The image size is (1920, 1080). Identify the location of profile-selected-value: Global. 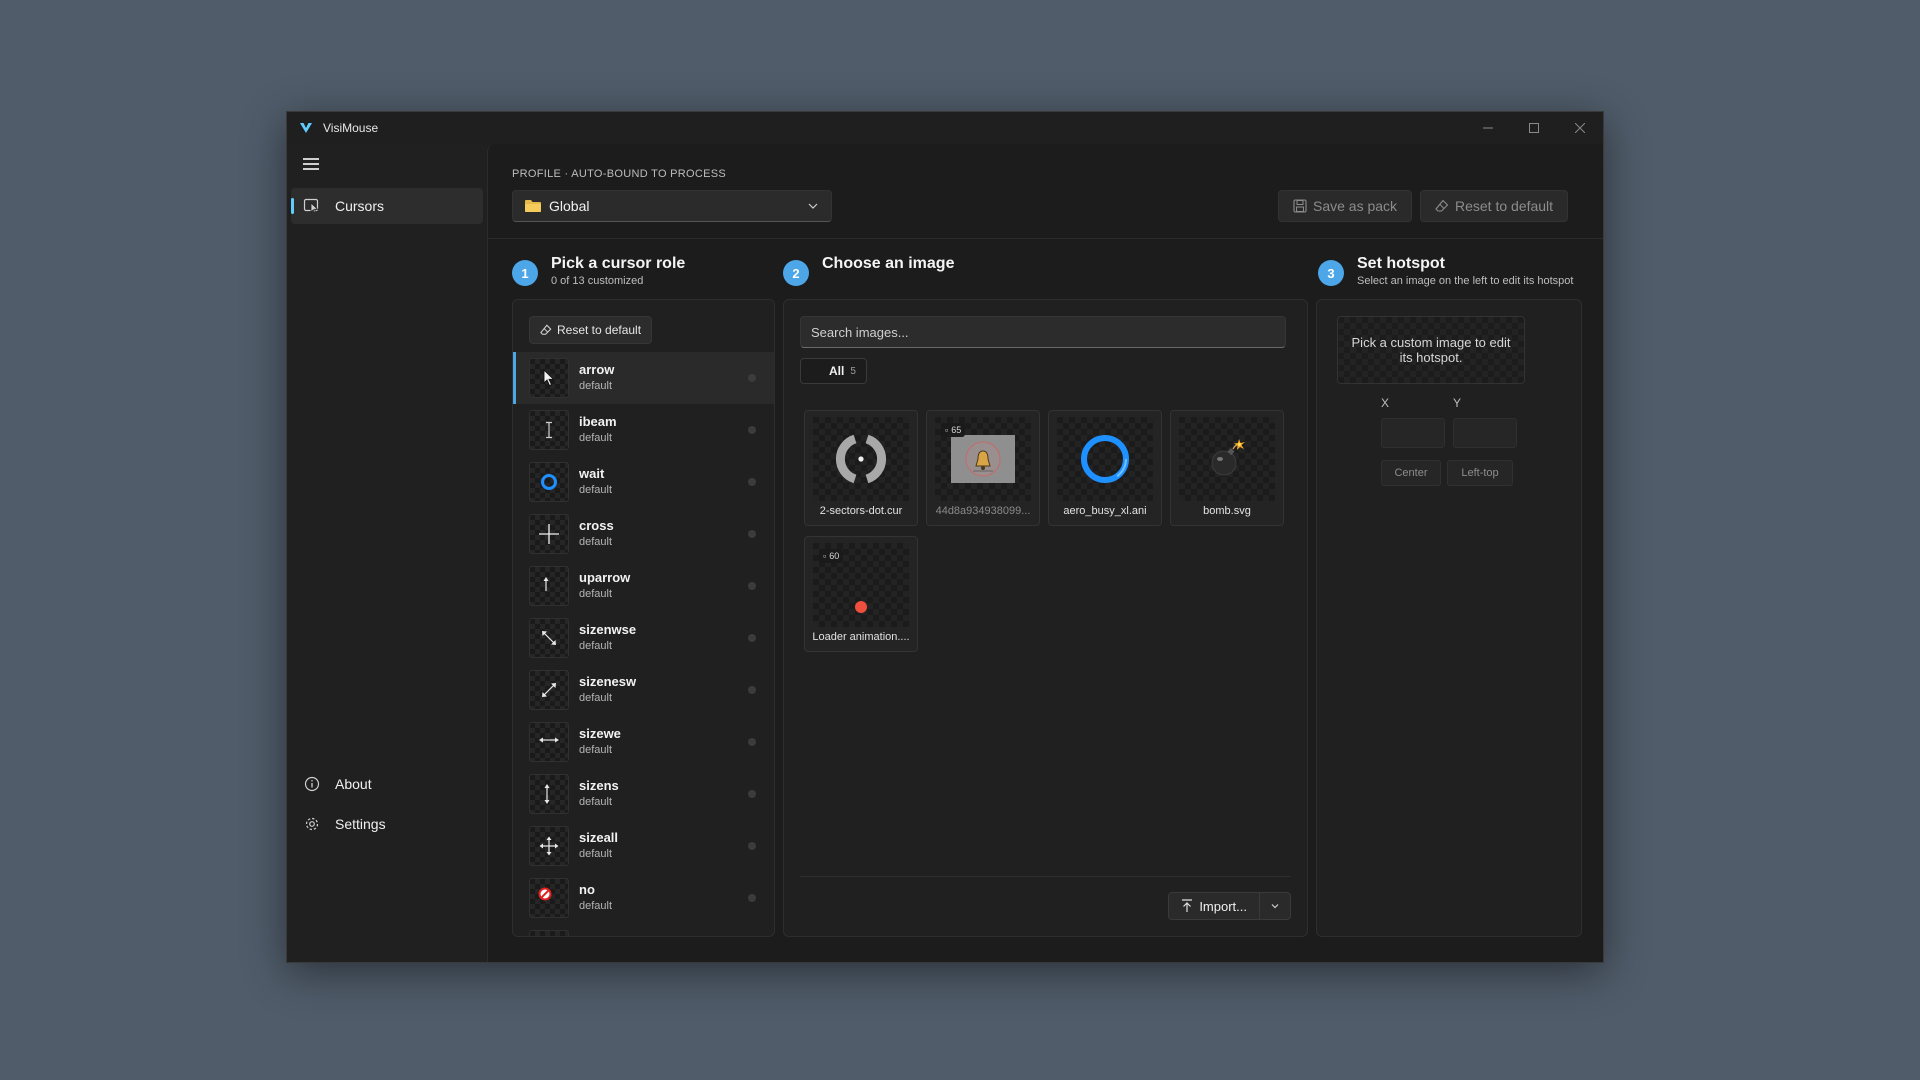
(569, 206).